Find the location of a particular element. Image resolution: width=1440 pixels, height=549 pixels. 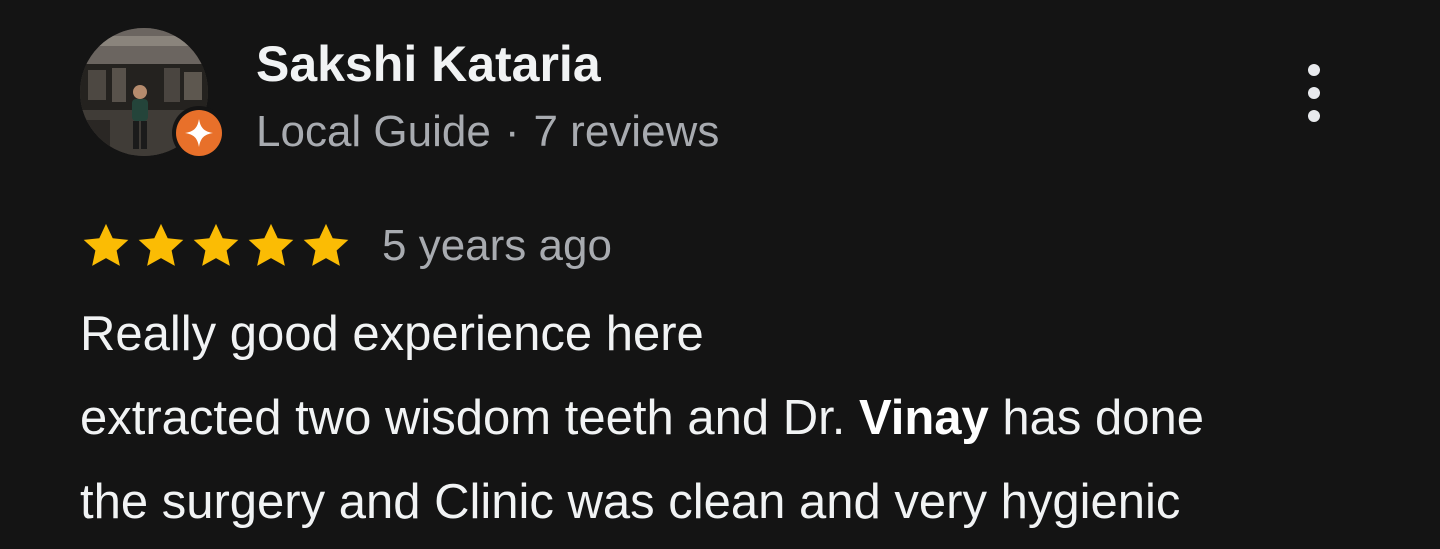

rating-row: 5 years ago is located at coordinates (346, 246).